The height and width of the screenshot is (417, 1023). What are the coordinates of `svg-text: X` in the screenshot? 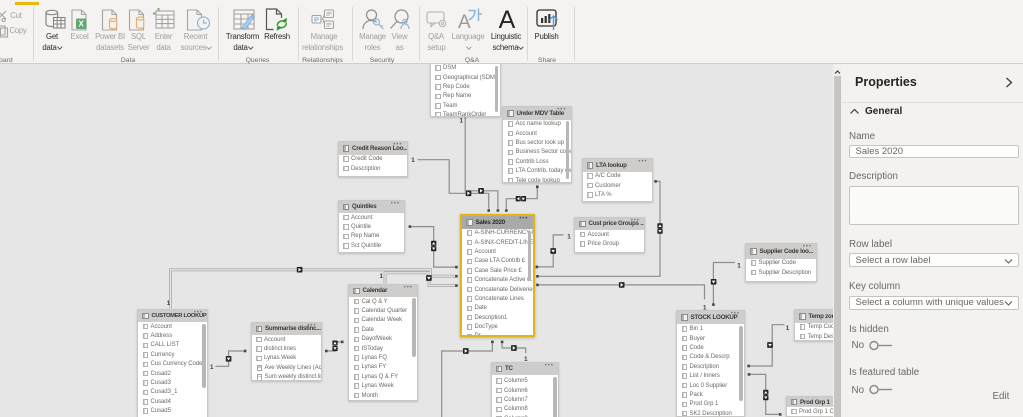 It's located at (82, 24).